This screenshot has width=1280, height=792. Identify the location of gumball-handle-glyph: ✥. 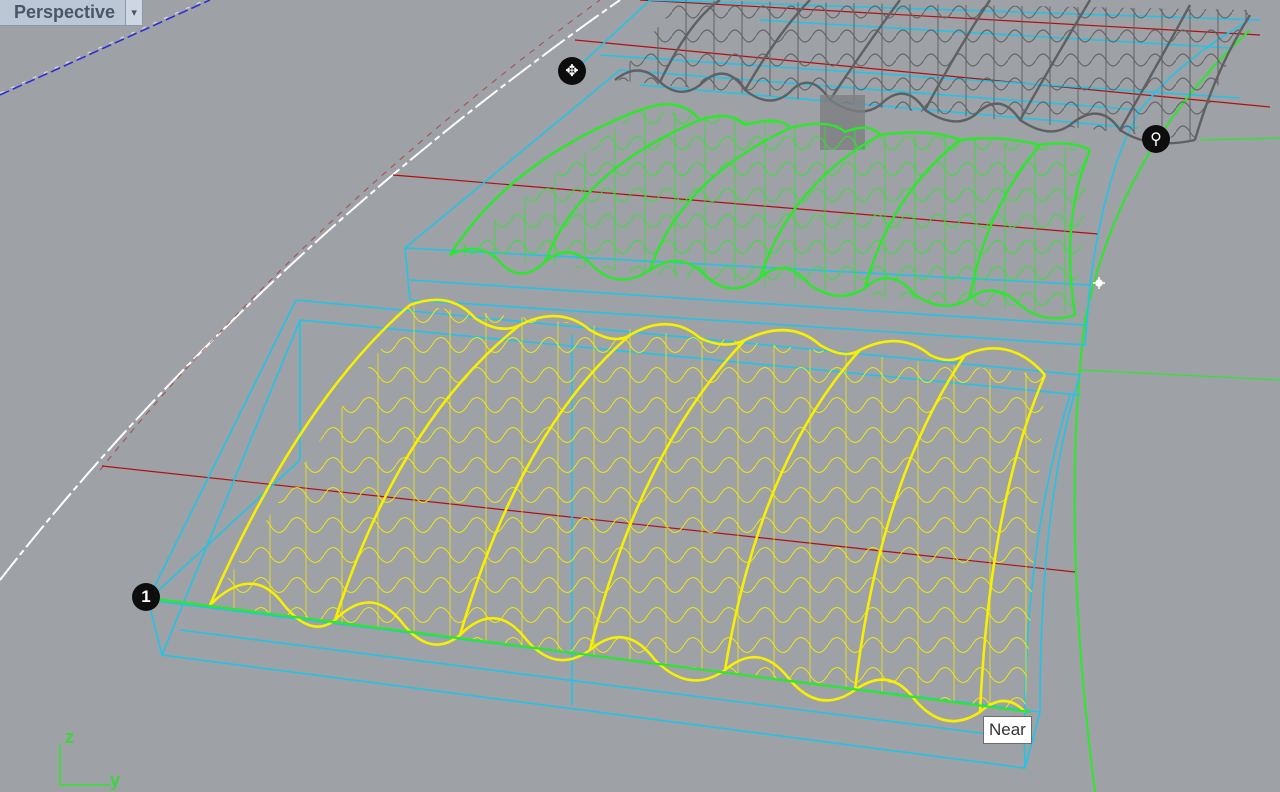
(572, 71).